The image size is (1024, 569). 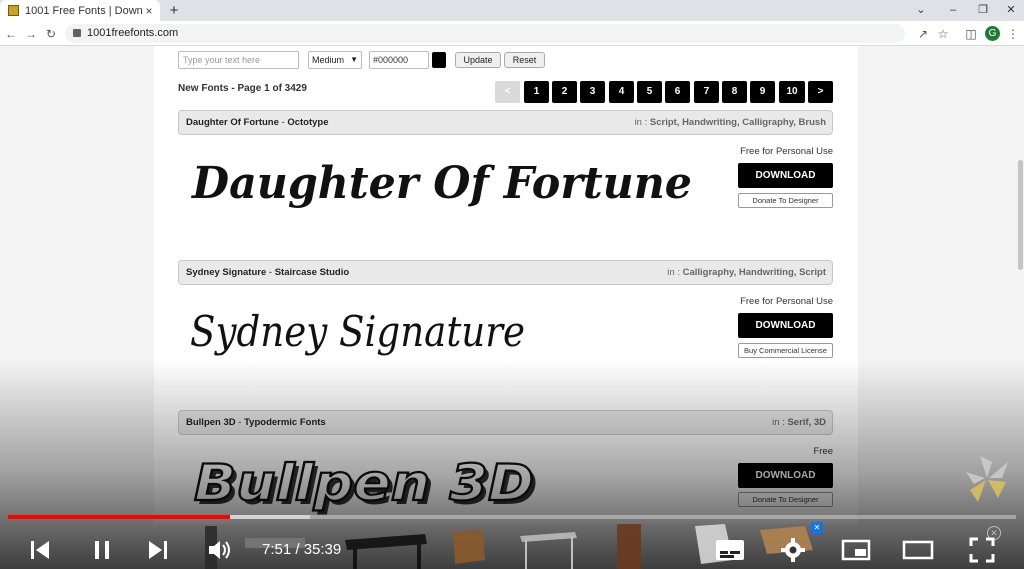 What do you see at coordinates (439, 60) in the screenshot?
I see `color-swatch` at bounding box center [439, 60].